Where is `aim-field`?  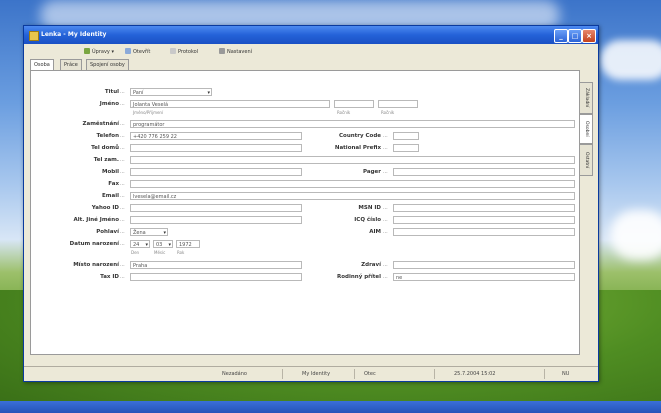
aim-field is located at coordinates (484, 232).